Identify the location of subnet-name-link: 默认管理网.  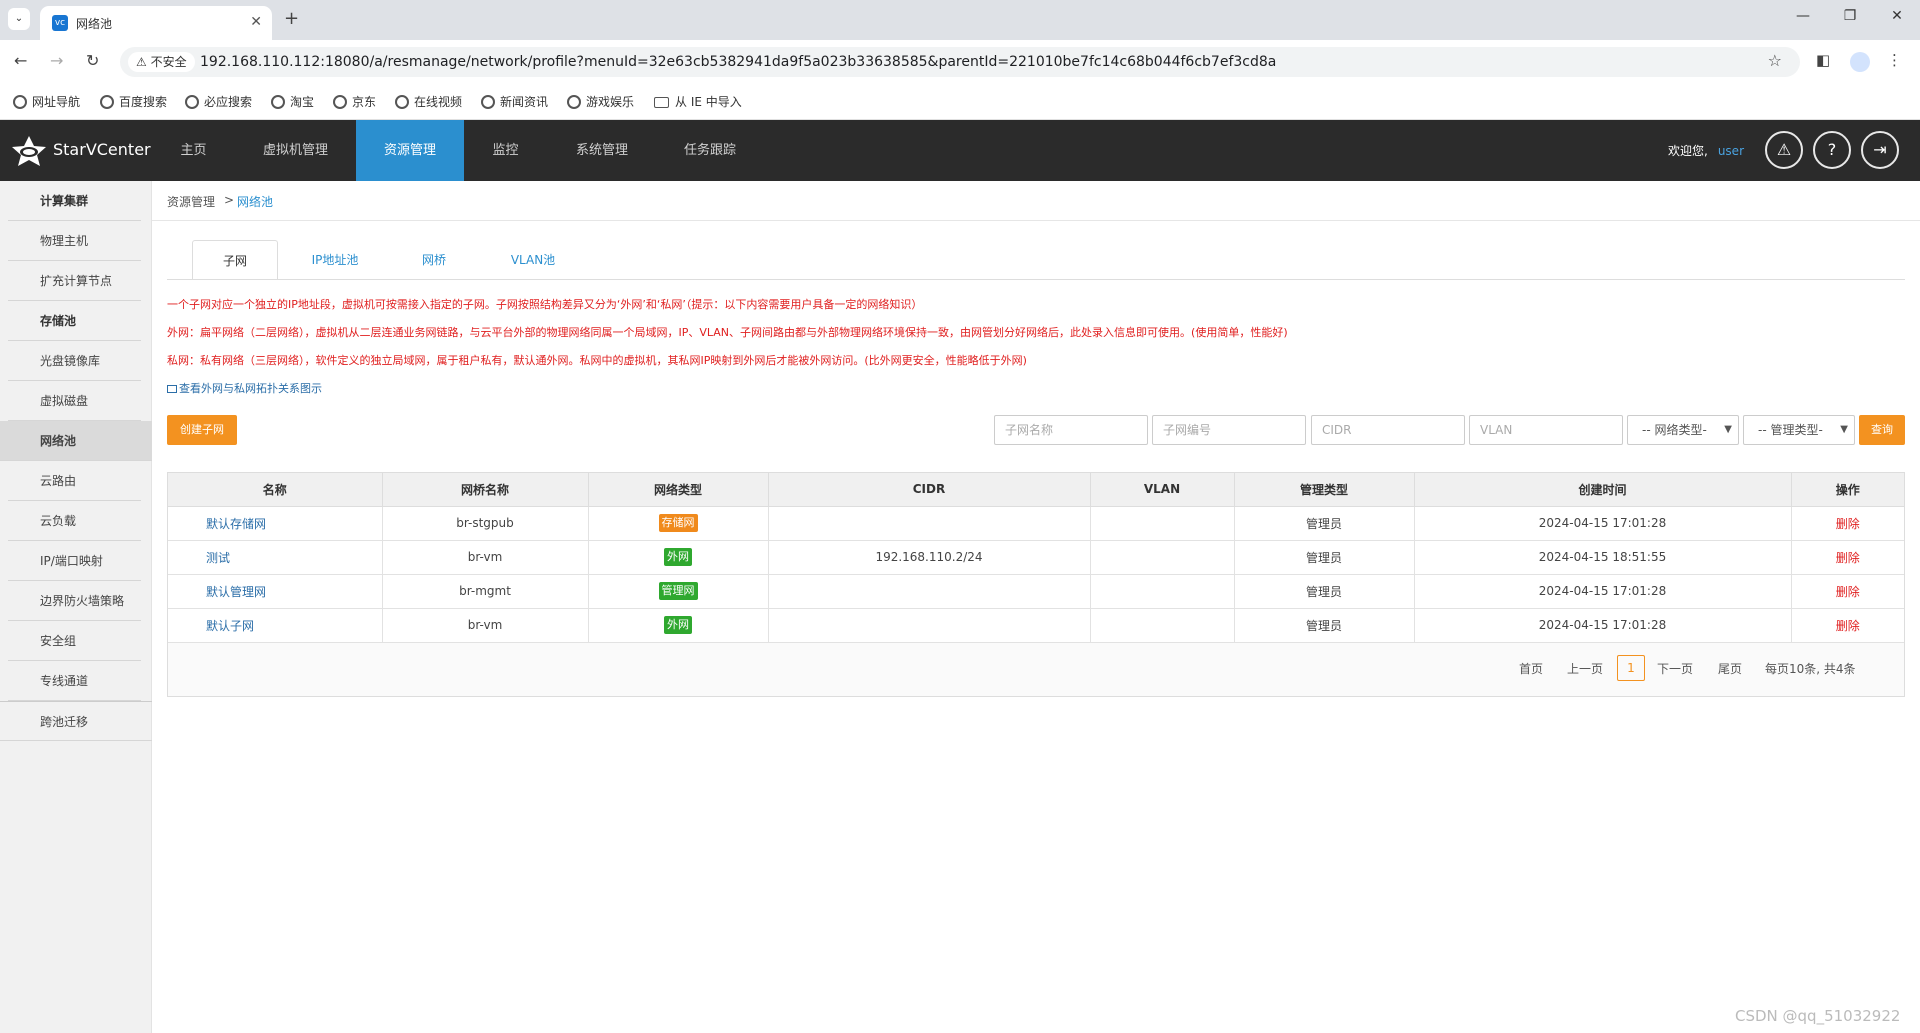
(275, 591).